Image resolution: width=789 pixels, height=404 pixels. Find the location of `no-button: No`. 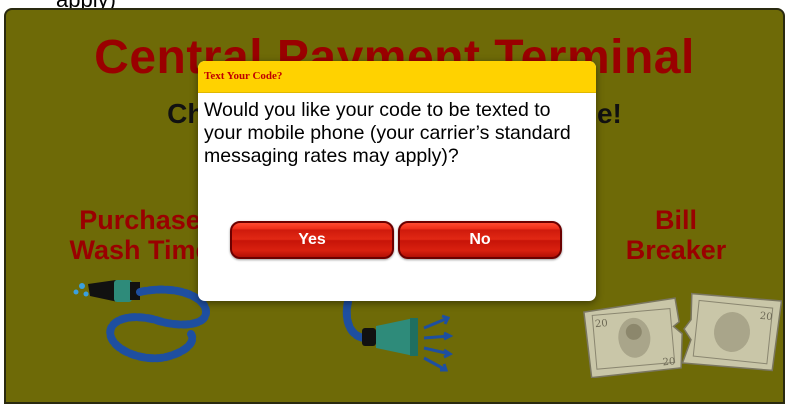

no-button: No is located at coordinates (480, 240).